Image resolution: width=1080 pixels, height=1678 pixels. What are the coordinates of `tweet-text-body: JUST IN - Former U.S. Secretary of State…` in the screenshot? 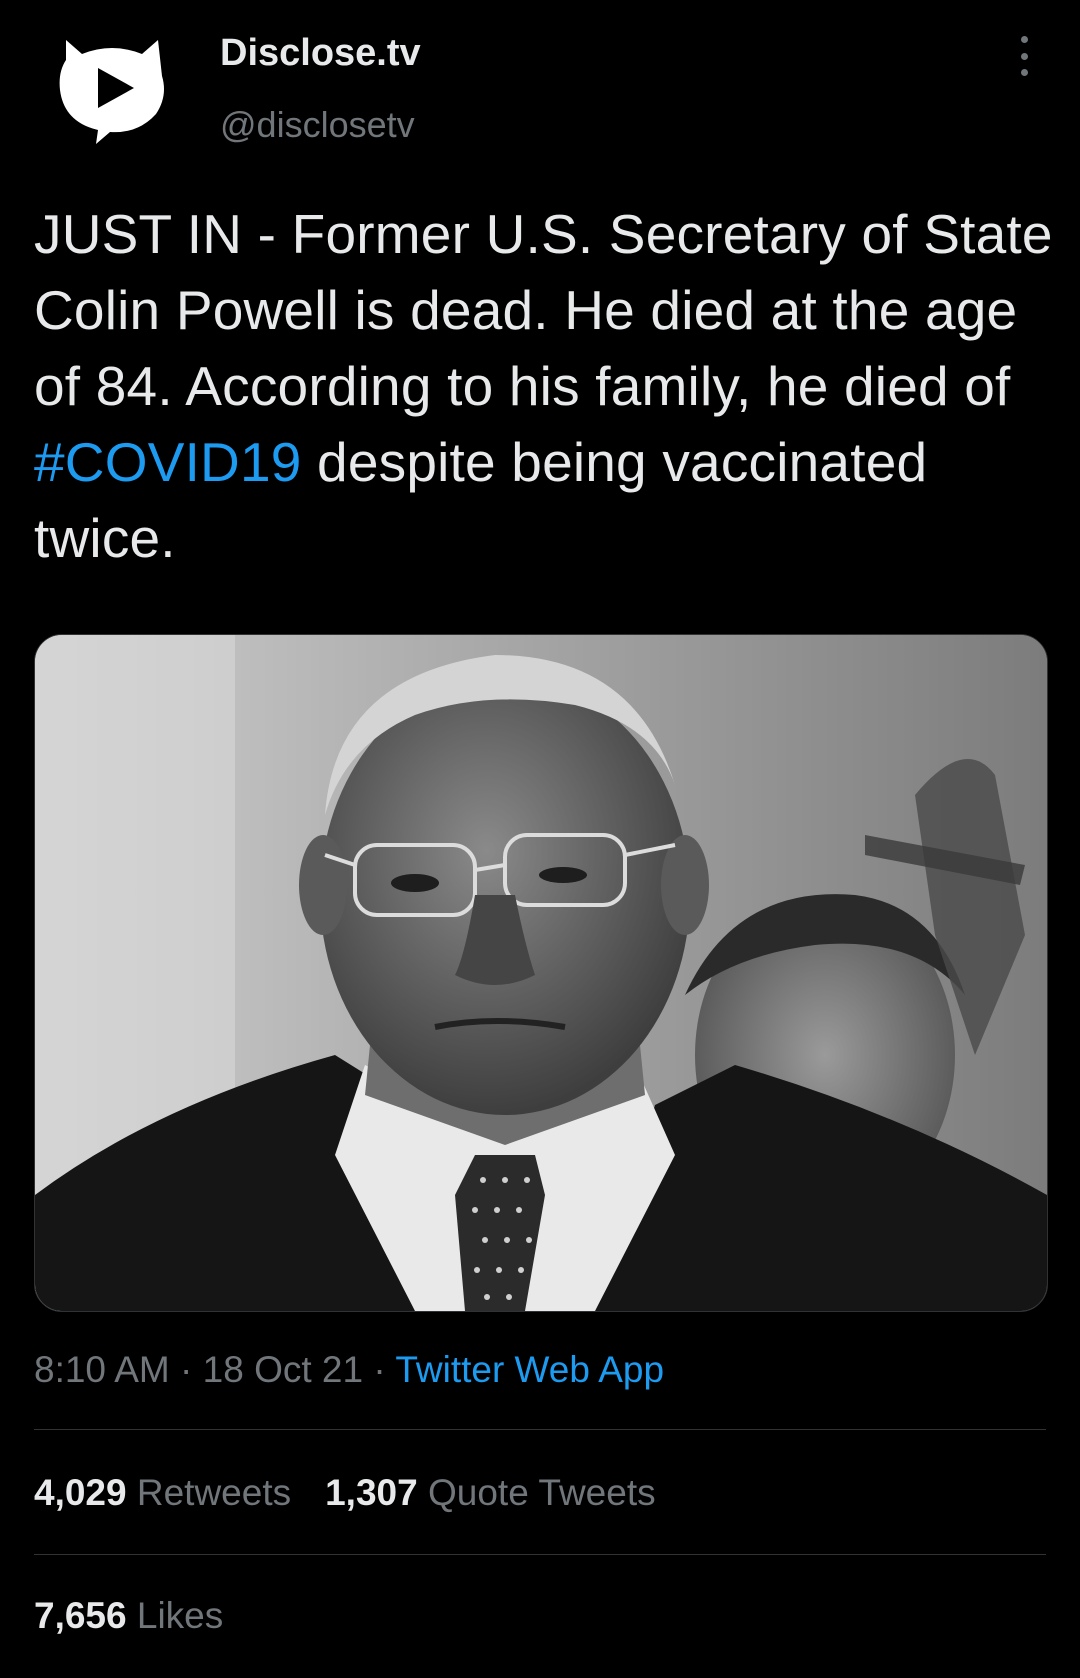 It's located at (543, 310).